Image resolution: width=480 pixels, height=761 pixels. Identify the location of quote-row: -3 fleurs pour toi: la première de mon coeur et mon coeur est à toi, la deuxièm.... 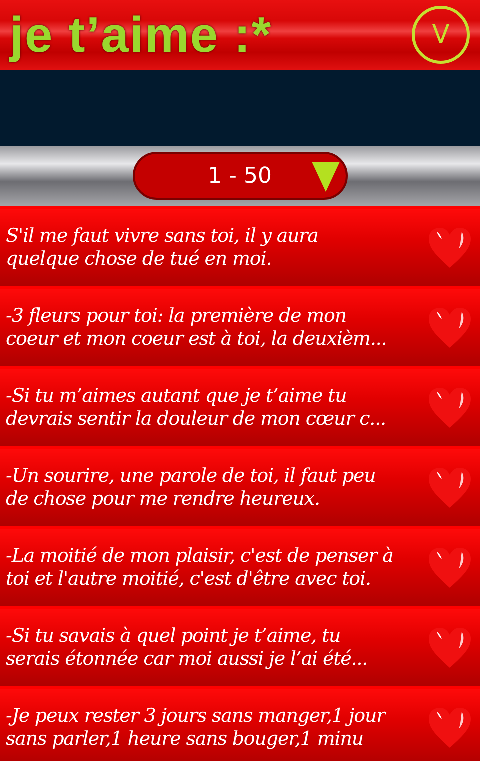
(240, 326).